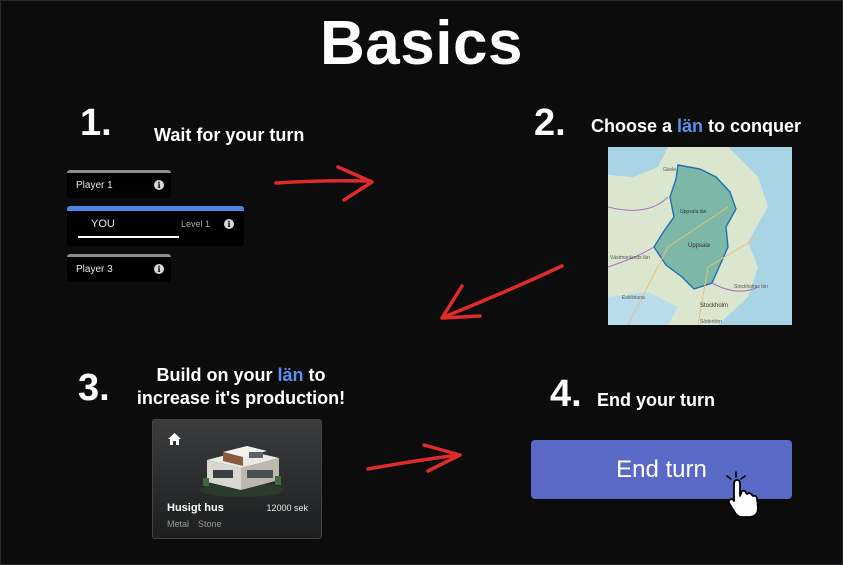 Image resolution: width=843 pixels, height=565 pixels. Describe the element at coordinates (119, 268) in the screenshot. I see `player-card-3: Player 3 i` at that location.